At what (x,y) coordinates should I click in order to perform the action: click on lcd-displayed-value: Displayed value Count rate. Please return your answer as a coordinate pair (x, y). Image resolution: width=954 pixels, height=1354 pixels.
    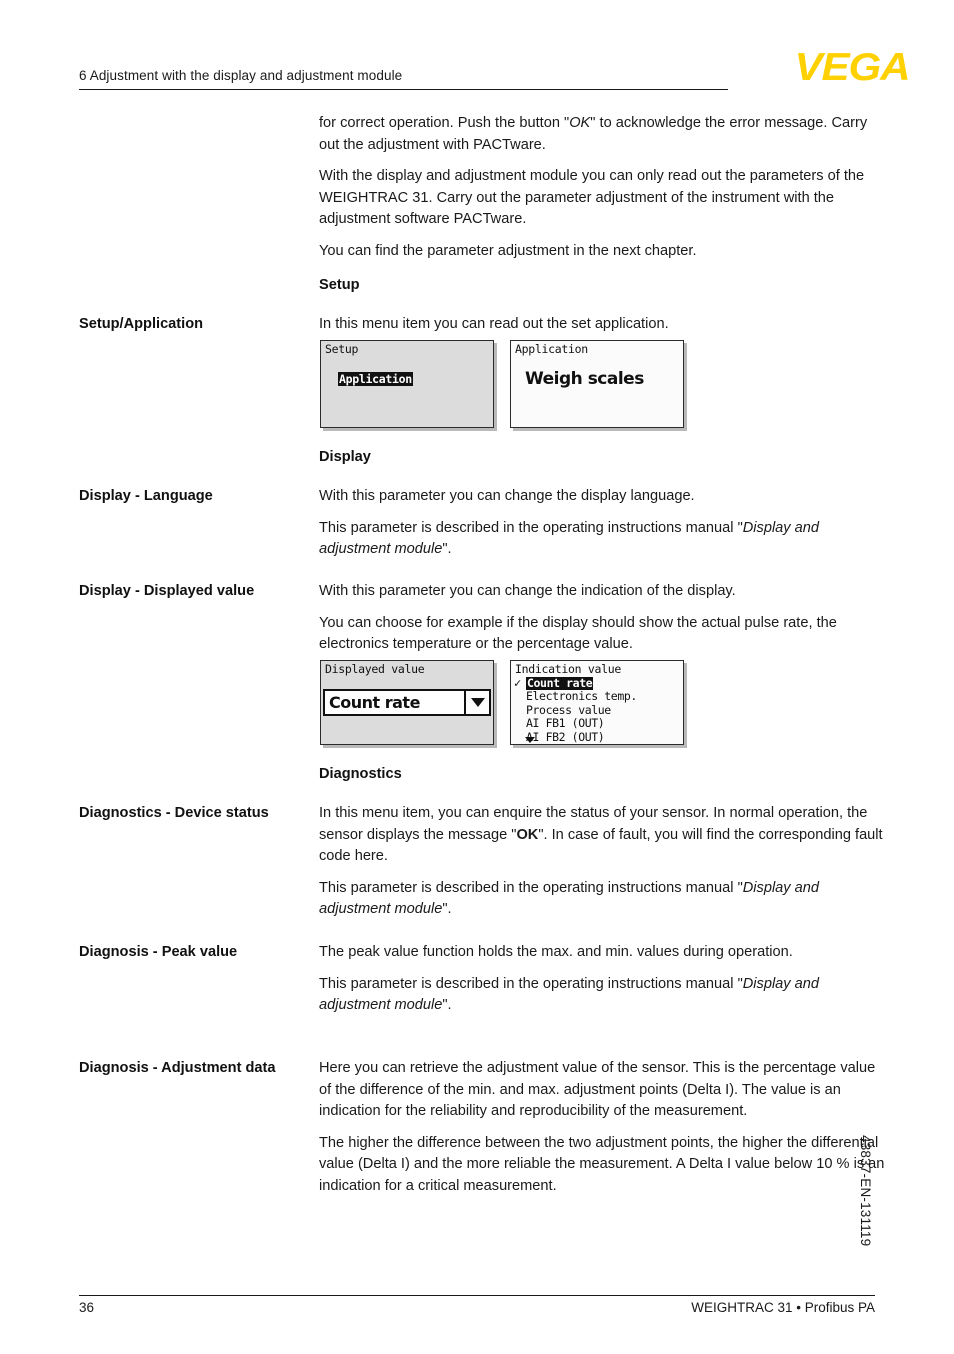
    Looking at the image, I should click on (407, 702).